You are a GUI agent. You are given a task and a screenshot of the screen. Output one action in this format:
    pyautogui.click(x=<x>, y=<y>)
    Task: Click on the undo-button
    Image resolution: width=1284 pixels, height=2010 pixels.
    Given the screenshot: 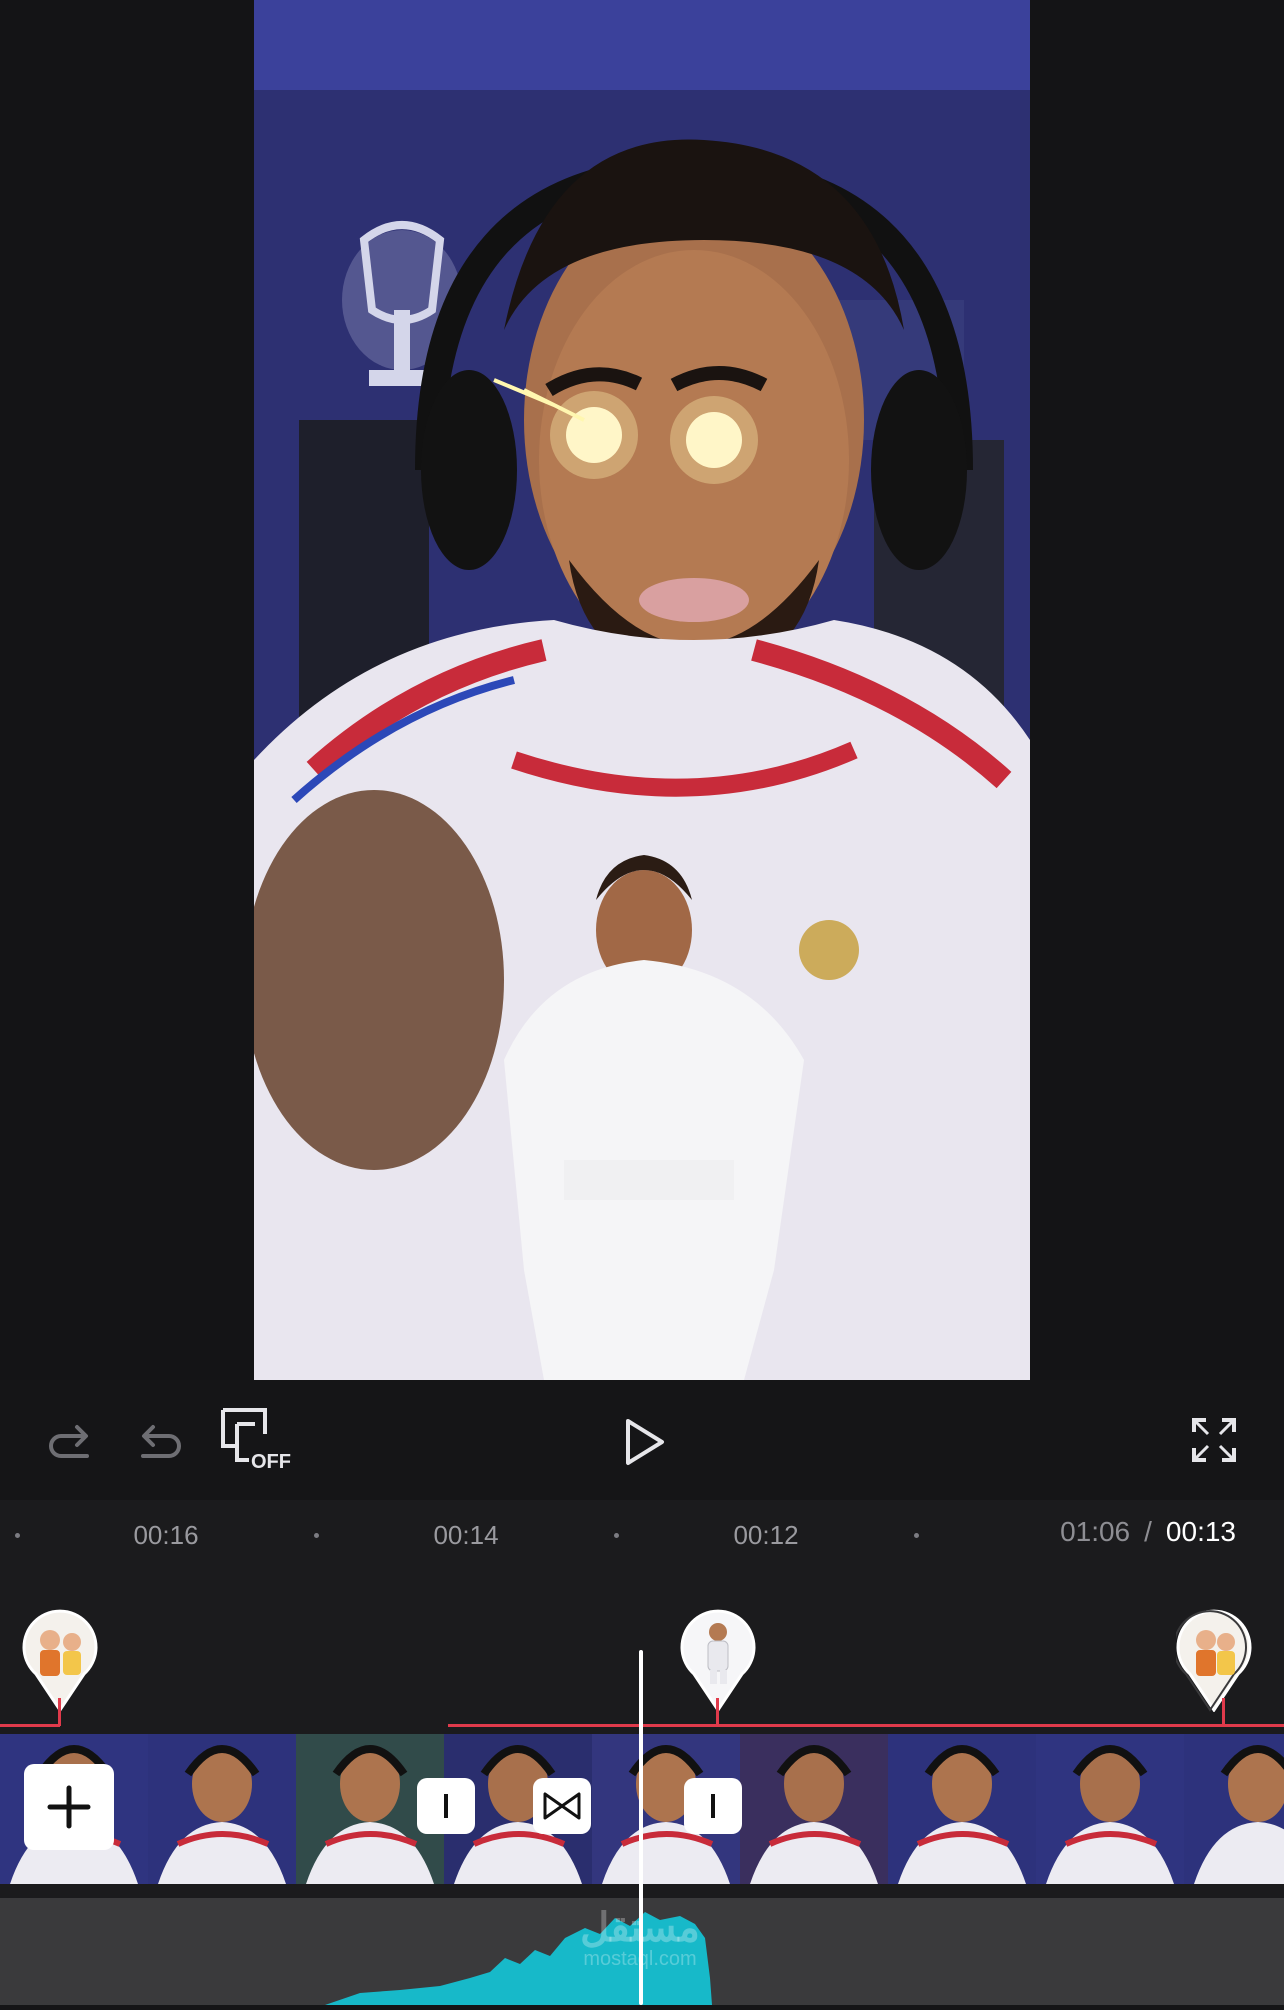 What is the action you would take?
    pyautogui.click(x=160, y=1442)
    